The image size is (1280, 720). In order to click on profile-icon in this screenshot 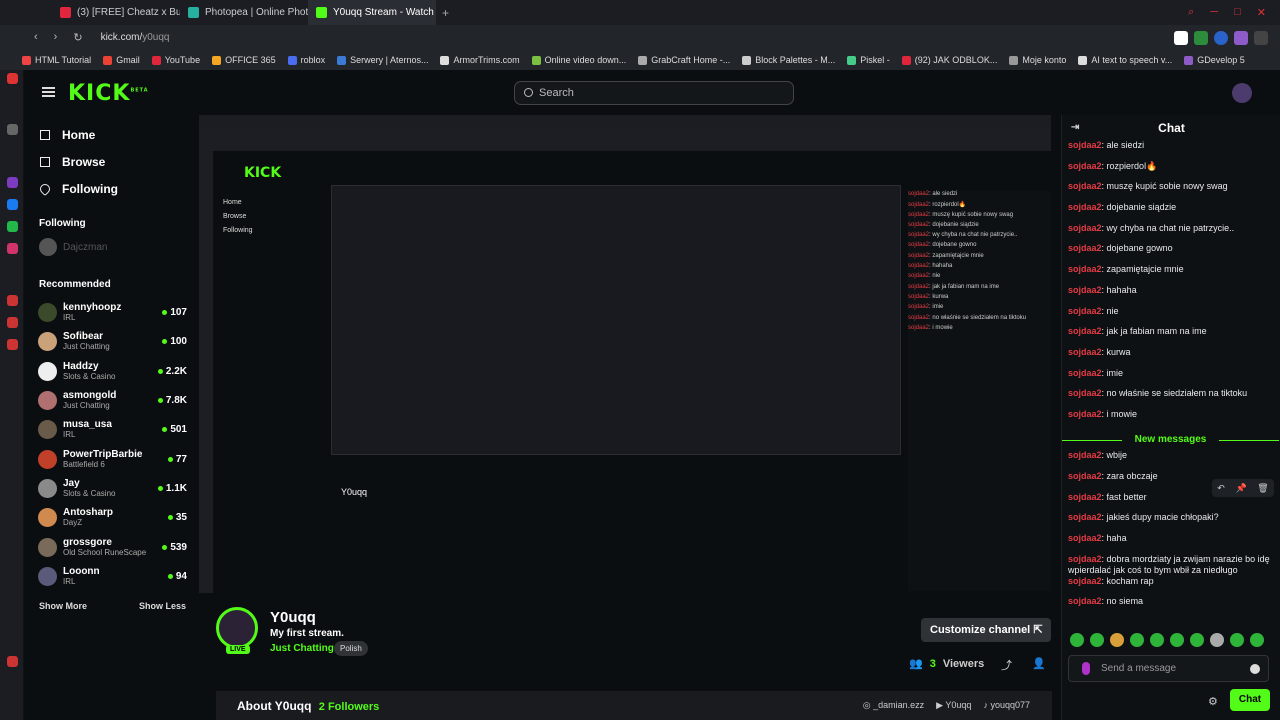, I will do `click(1241, 37)`.